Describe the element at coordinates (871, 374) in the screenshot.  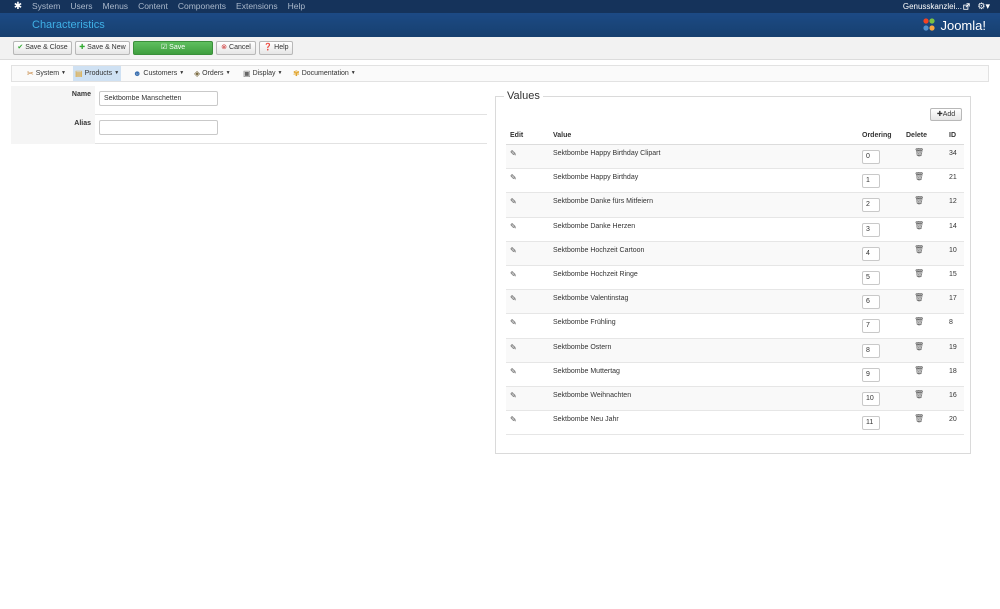
I see `ordering-input: 9` at that location.